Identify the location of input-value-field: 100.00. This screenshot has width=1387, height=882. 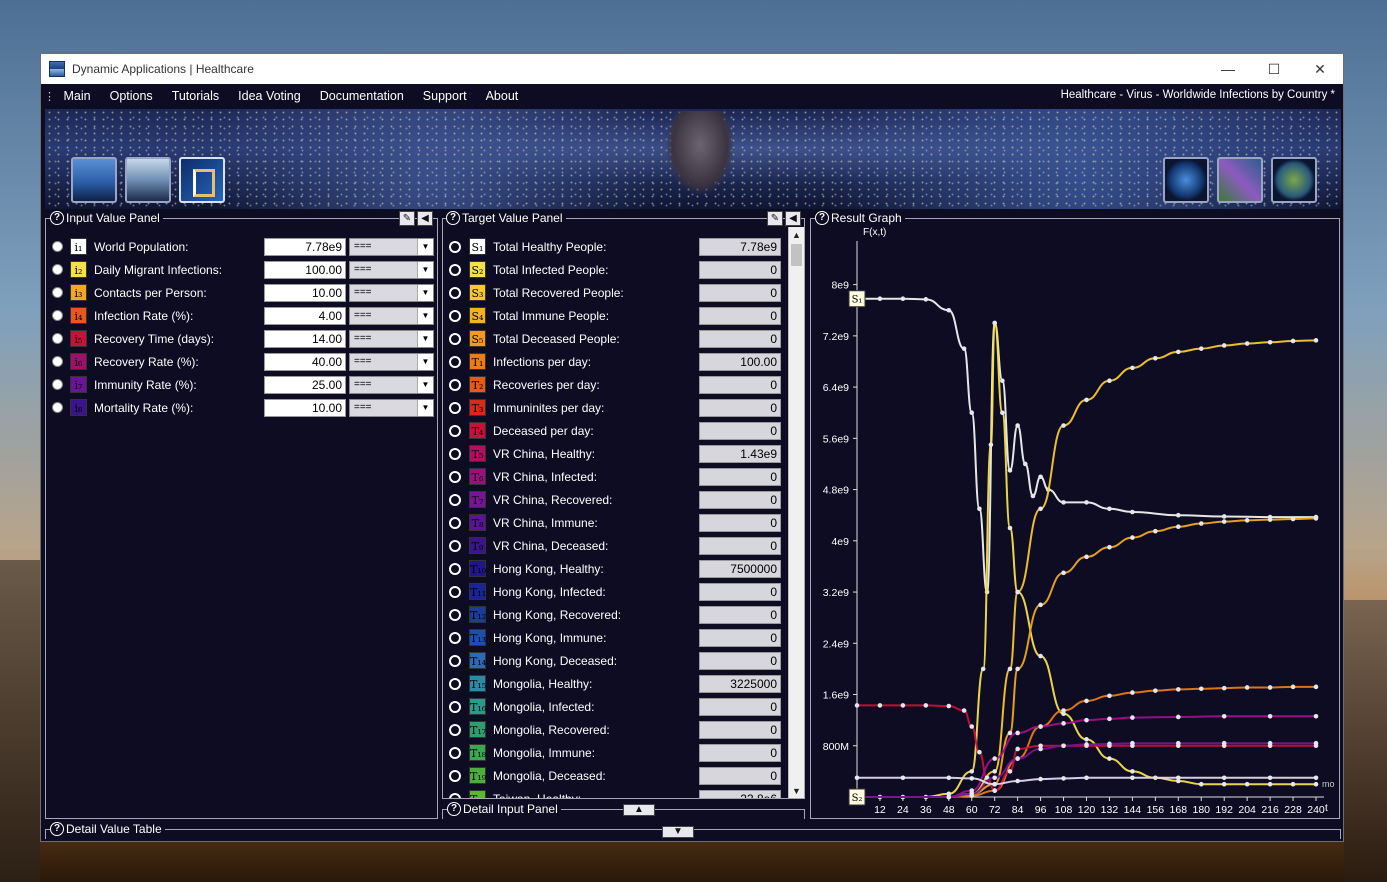
(305, 269).